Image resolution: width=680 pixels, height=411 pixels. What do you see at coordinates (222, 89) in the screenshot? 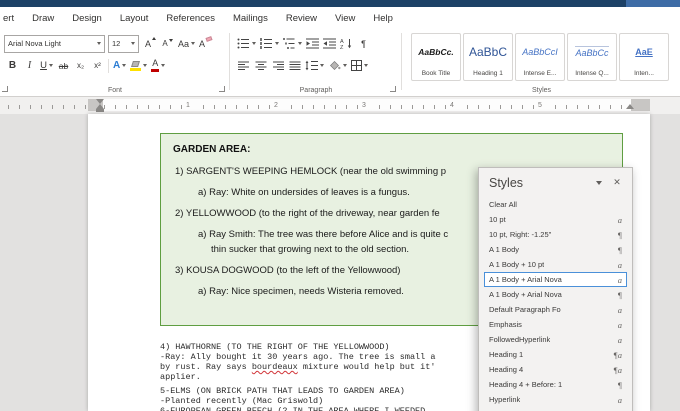
I see `font-dialog-launcher-icon` at bounding box center [222, 89].